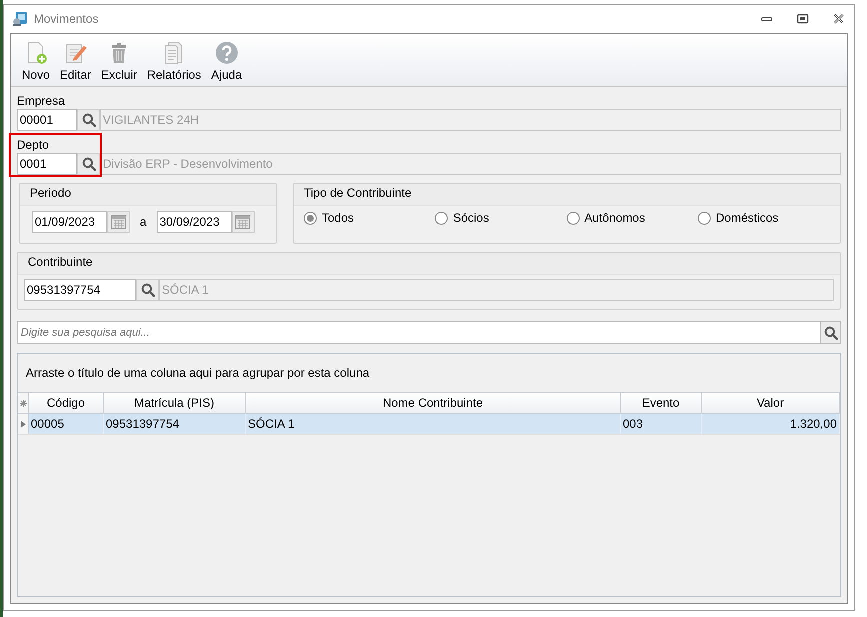 Image resolution: width=867 pixels, height=617 pixels. Describe the element at coordinates (66, 403) in the screenshot. I see `column-header: Código` at that location.